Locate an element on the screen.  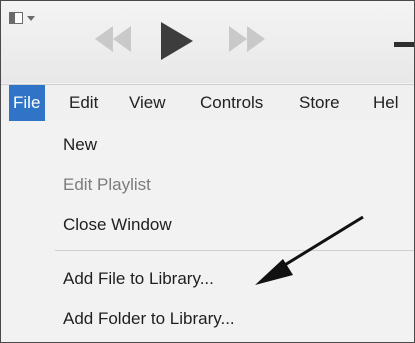
menu-item-close-window: Close Window is located at coordinates (117, 225).